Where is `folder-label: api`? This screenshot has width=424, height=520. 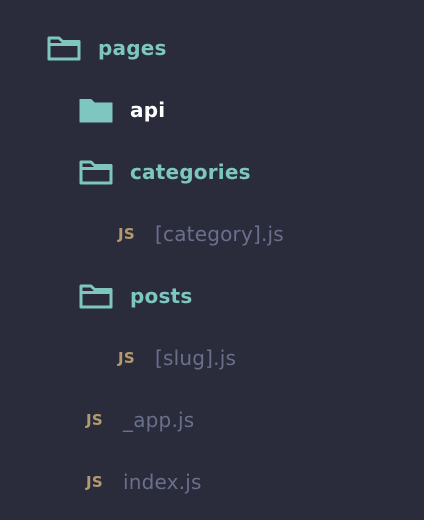 folder-label: api is located at coordinates (148, 110).